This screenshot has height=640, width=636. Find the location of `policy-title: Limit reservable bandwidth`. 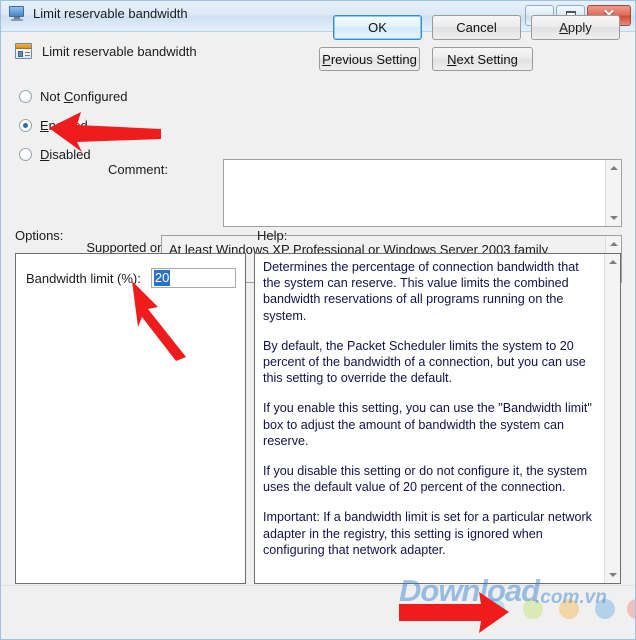

policy-title: Limit reservable bandwidth is located at coordinates (106, 51).